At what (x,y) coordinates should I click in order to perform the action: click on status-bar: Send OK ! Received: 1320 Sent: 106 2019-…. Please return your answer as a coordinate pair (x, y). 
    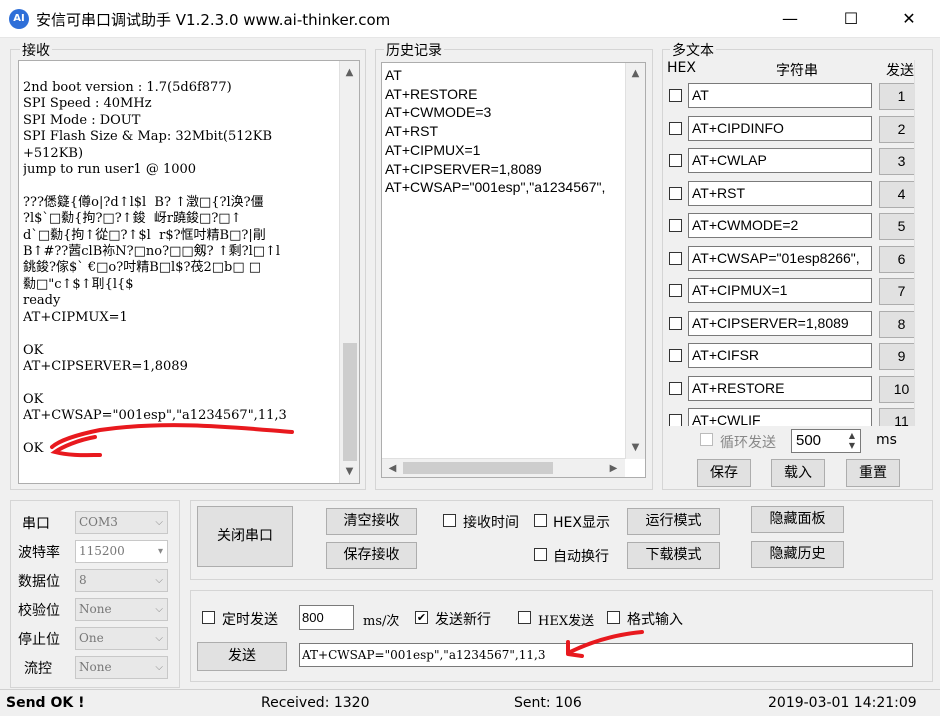
    Looking at the image, I should click on (470, 702).